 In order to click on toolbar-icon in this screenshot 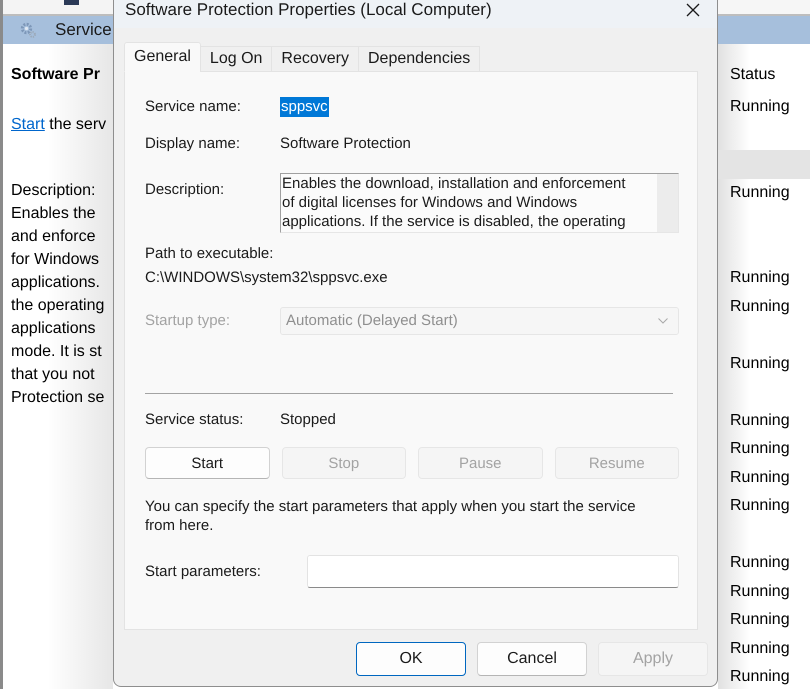, I will do `click(71, 2)`.